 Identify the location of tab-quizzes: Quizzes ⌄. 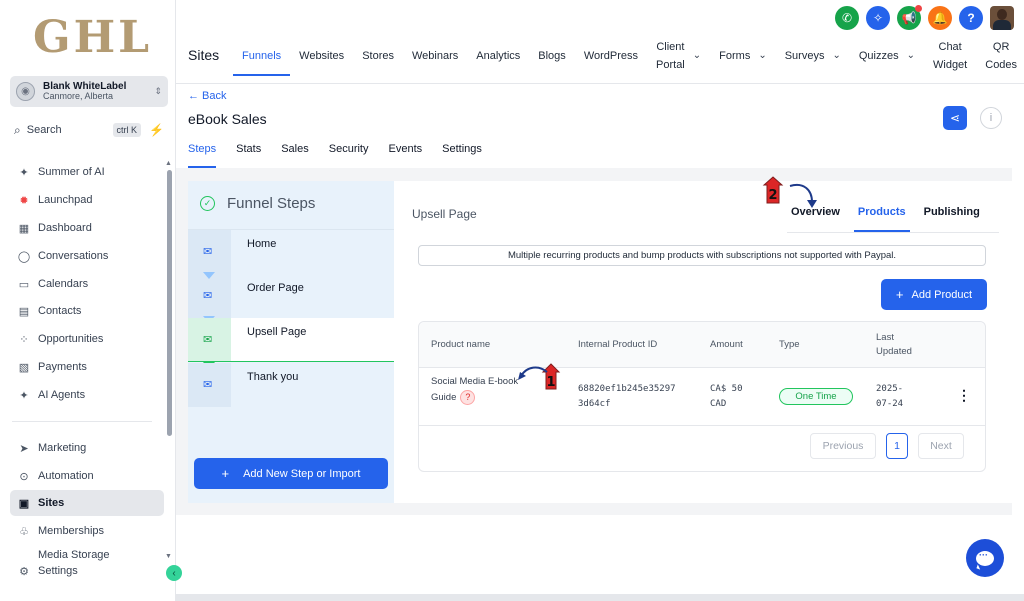
(887, 56).